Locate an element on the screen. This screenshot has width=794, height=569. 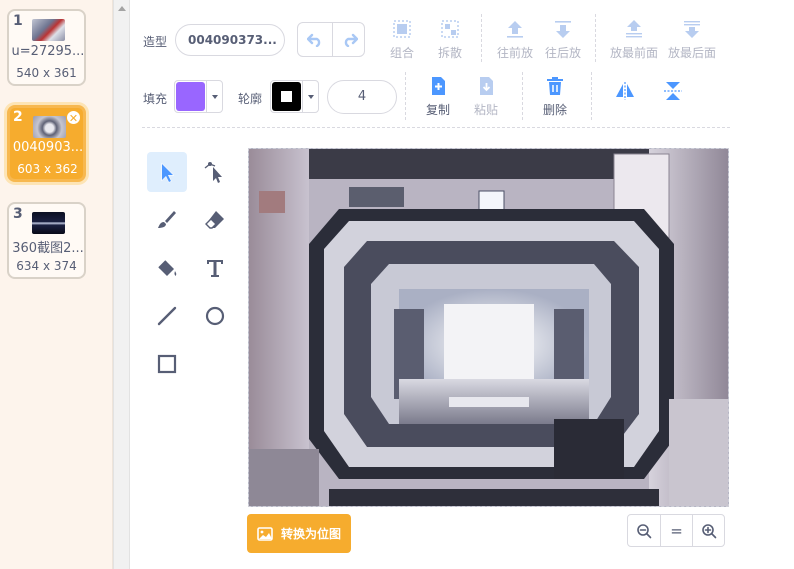
fill-tool is located at coordinates (167, 268).